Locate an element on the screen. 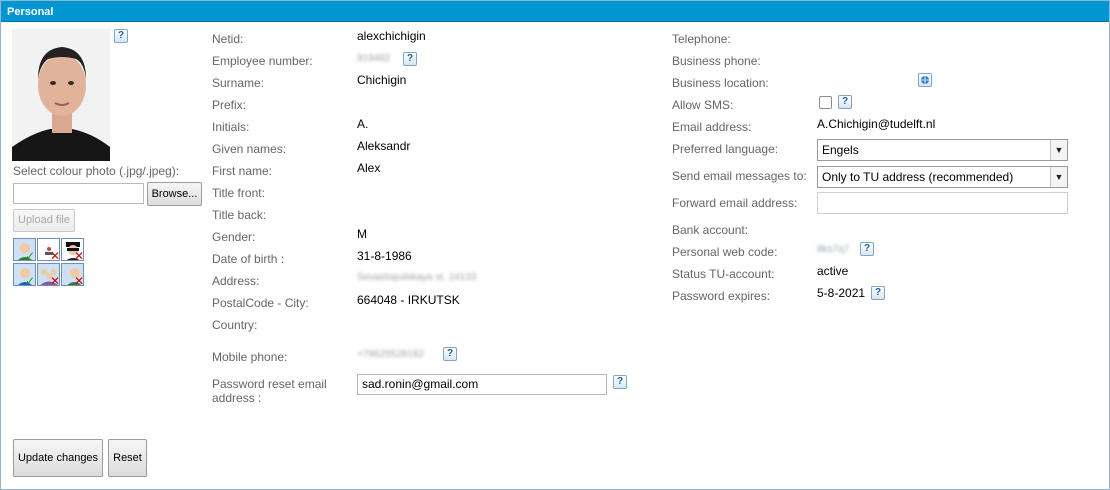 Image resolution: width=1110 pixels, height=490 pixels. pw-expires-help-icon: ? is located at coordinates (878, 293).